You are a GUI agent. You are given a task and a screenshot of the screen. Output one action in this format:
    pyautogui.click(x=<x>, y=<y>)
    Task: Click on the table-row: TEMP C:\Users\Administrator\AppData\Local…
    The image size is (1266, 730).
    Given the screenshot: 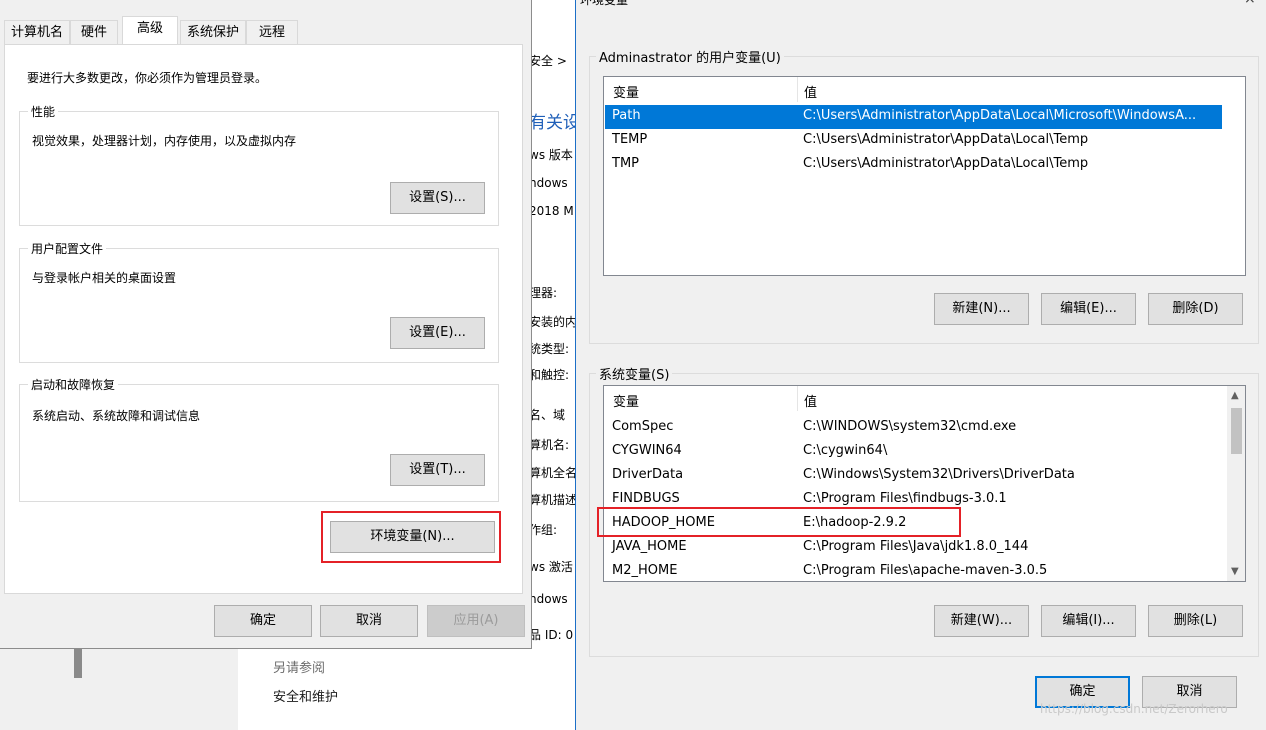 What is the action you would take?
    pyautogui.click(x=913, y=141)
    